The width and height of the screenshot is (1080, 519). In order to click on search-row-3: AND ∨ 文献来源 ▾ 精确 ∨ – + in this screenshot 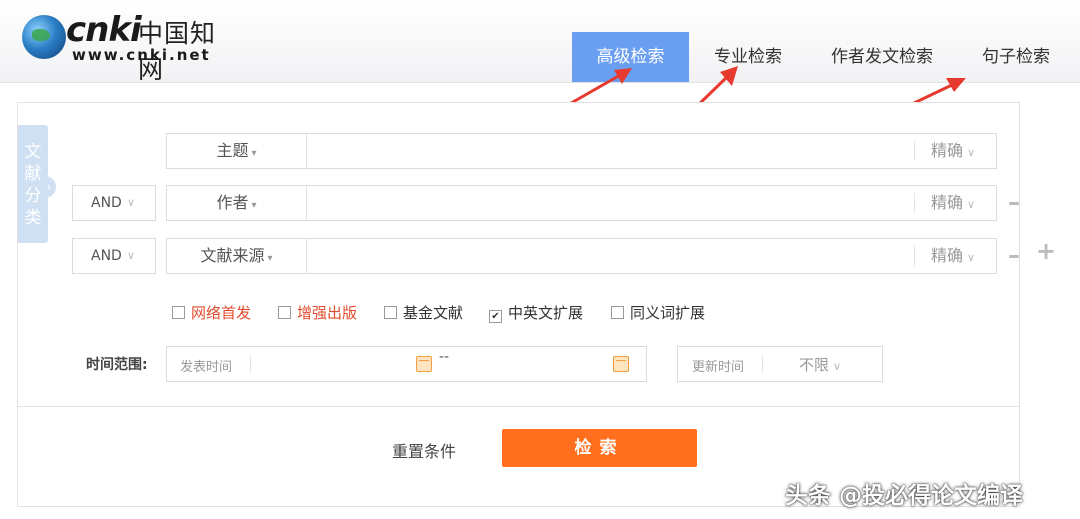, I will do `click(540, 255)`.